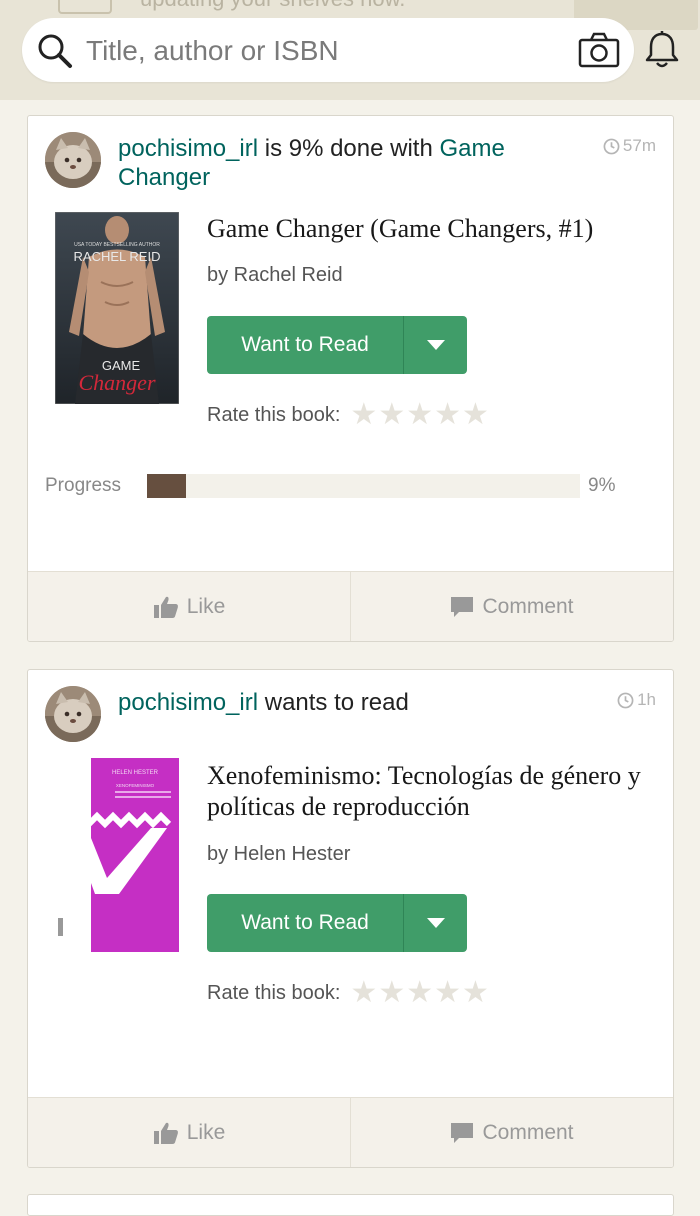 This screenshot has width=700, height=1216. I want to click on progress-value: 9%, so click(602, 485).